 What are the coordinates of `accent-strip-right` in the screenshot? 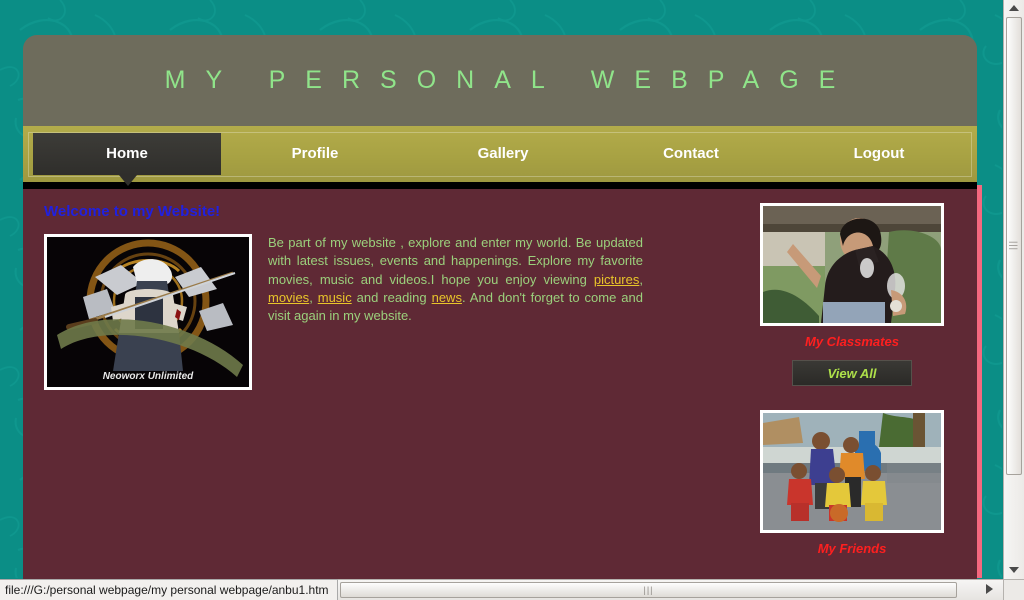 It's located at (979, 381).